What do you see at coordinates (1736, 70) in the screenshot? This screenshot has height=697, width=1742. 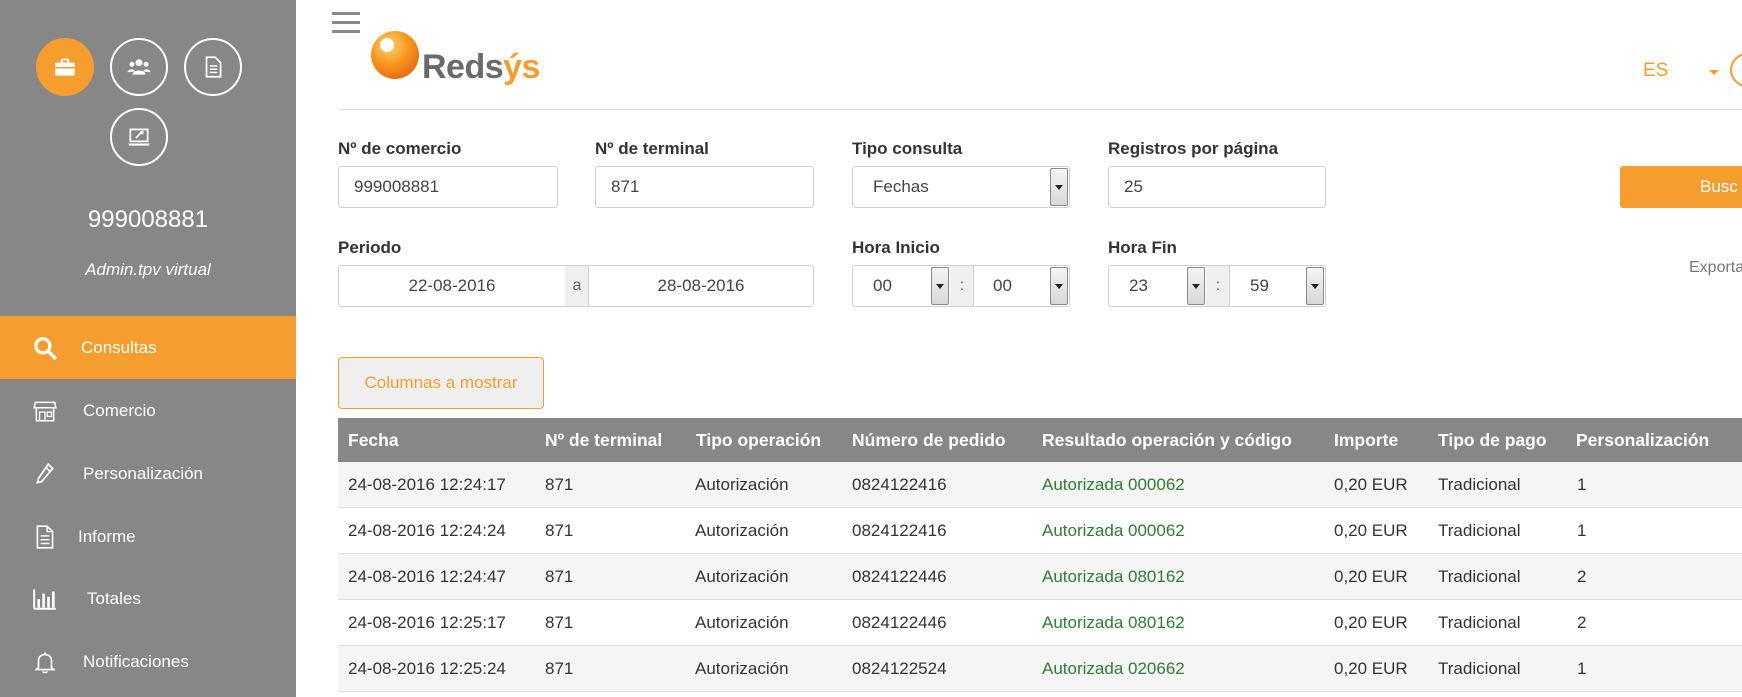 I see `user-menu-button` at bounding box center [1736, 70].